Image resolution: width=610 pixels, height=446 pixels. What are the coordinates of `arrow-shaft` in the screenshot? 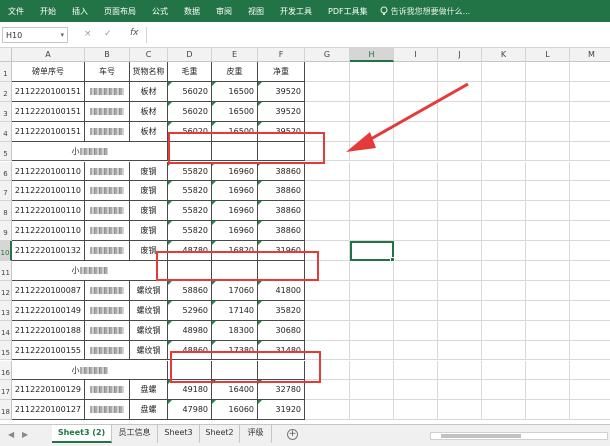 It's located at (415, 114).